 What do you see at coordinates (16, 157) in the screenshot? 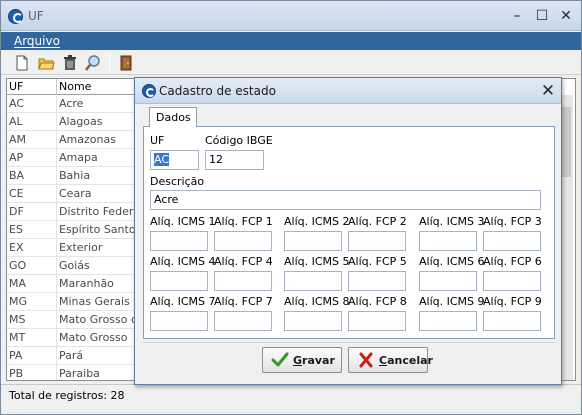
I see `cell-uf: AP` at bounding box center [16, 157].